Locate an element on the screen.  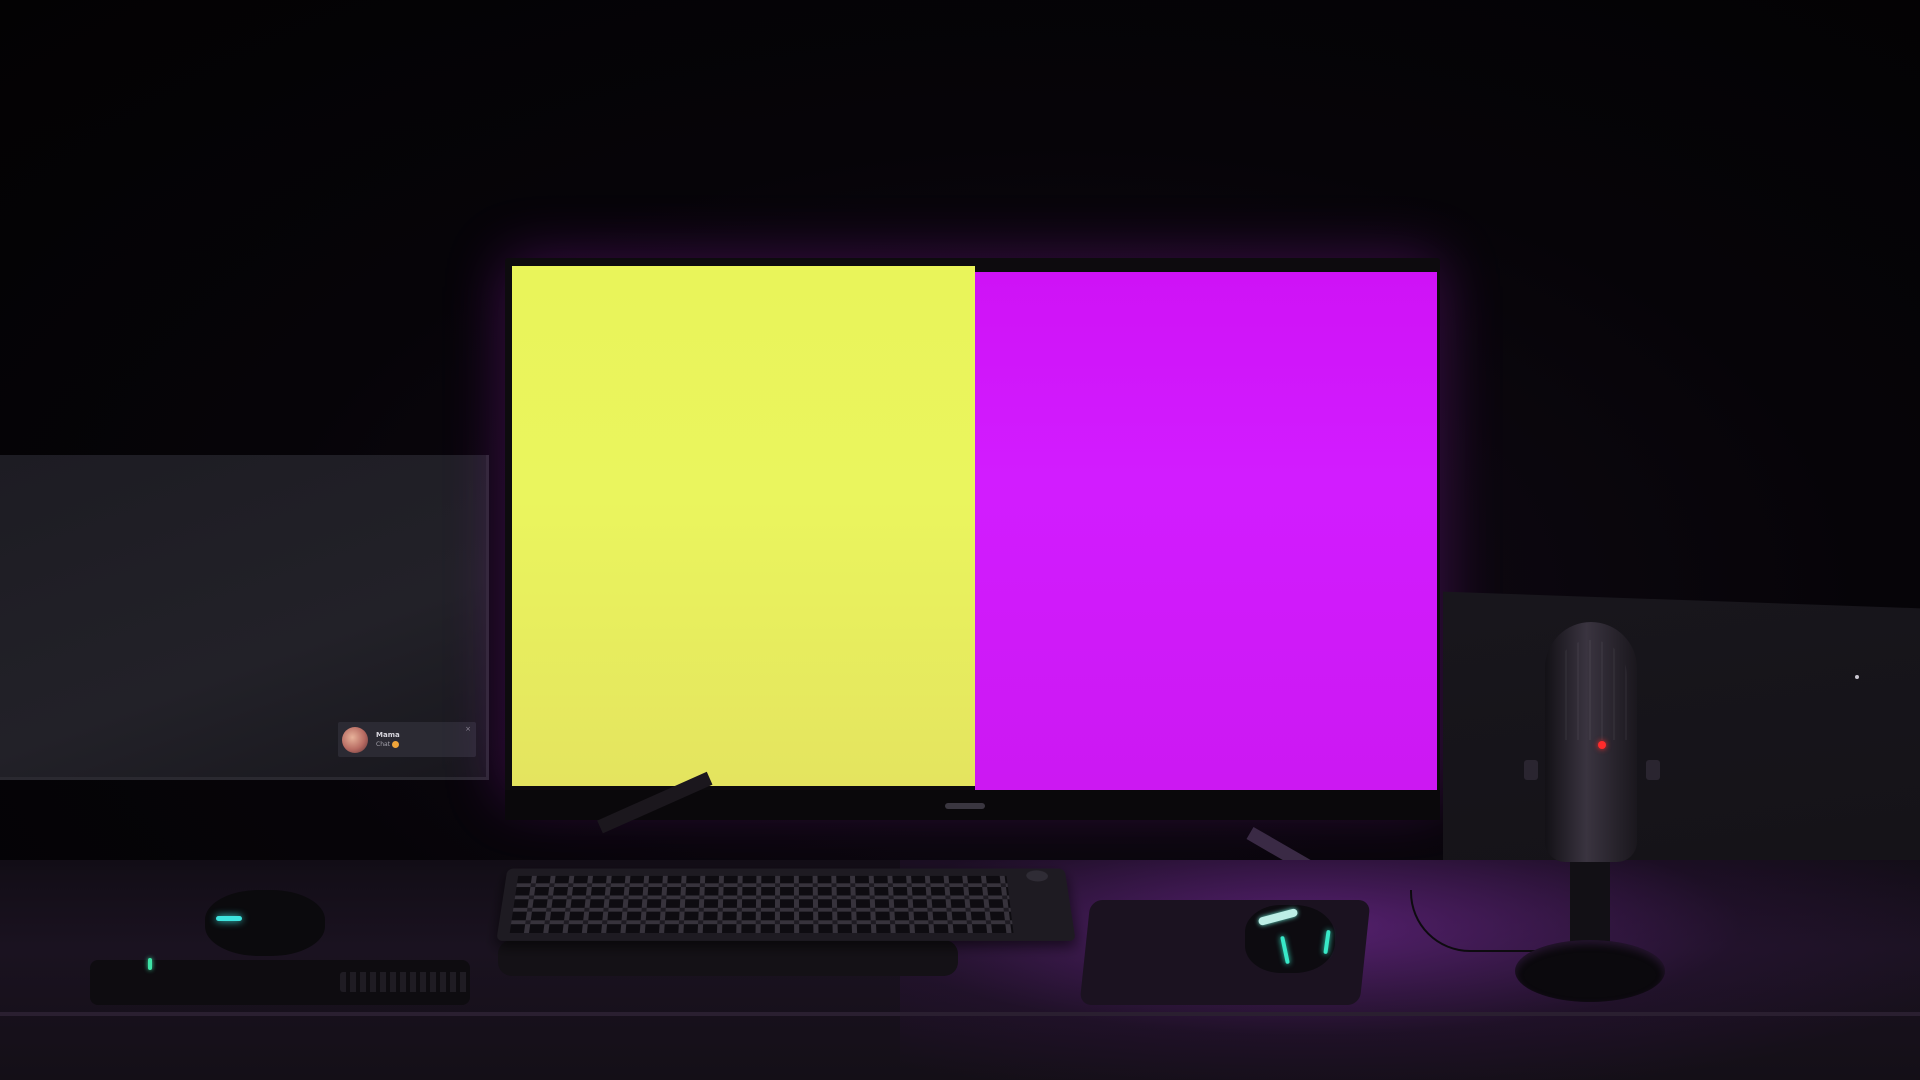
keyboard is located at coordinates (786, 904).